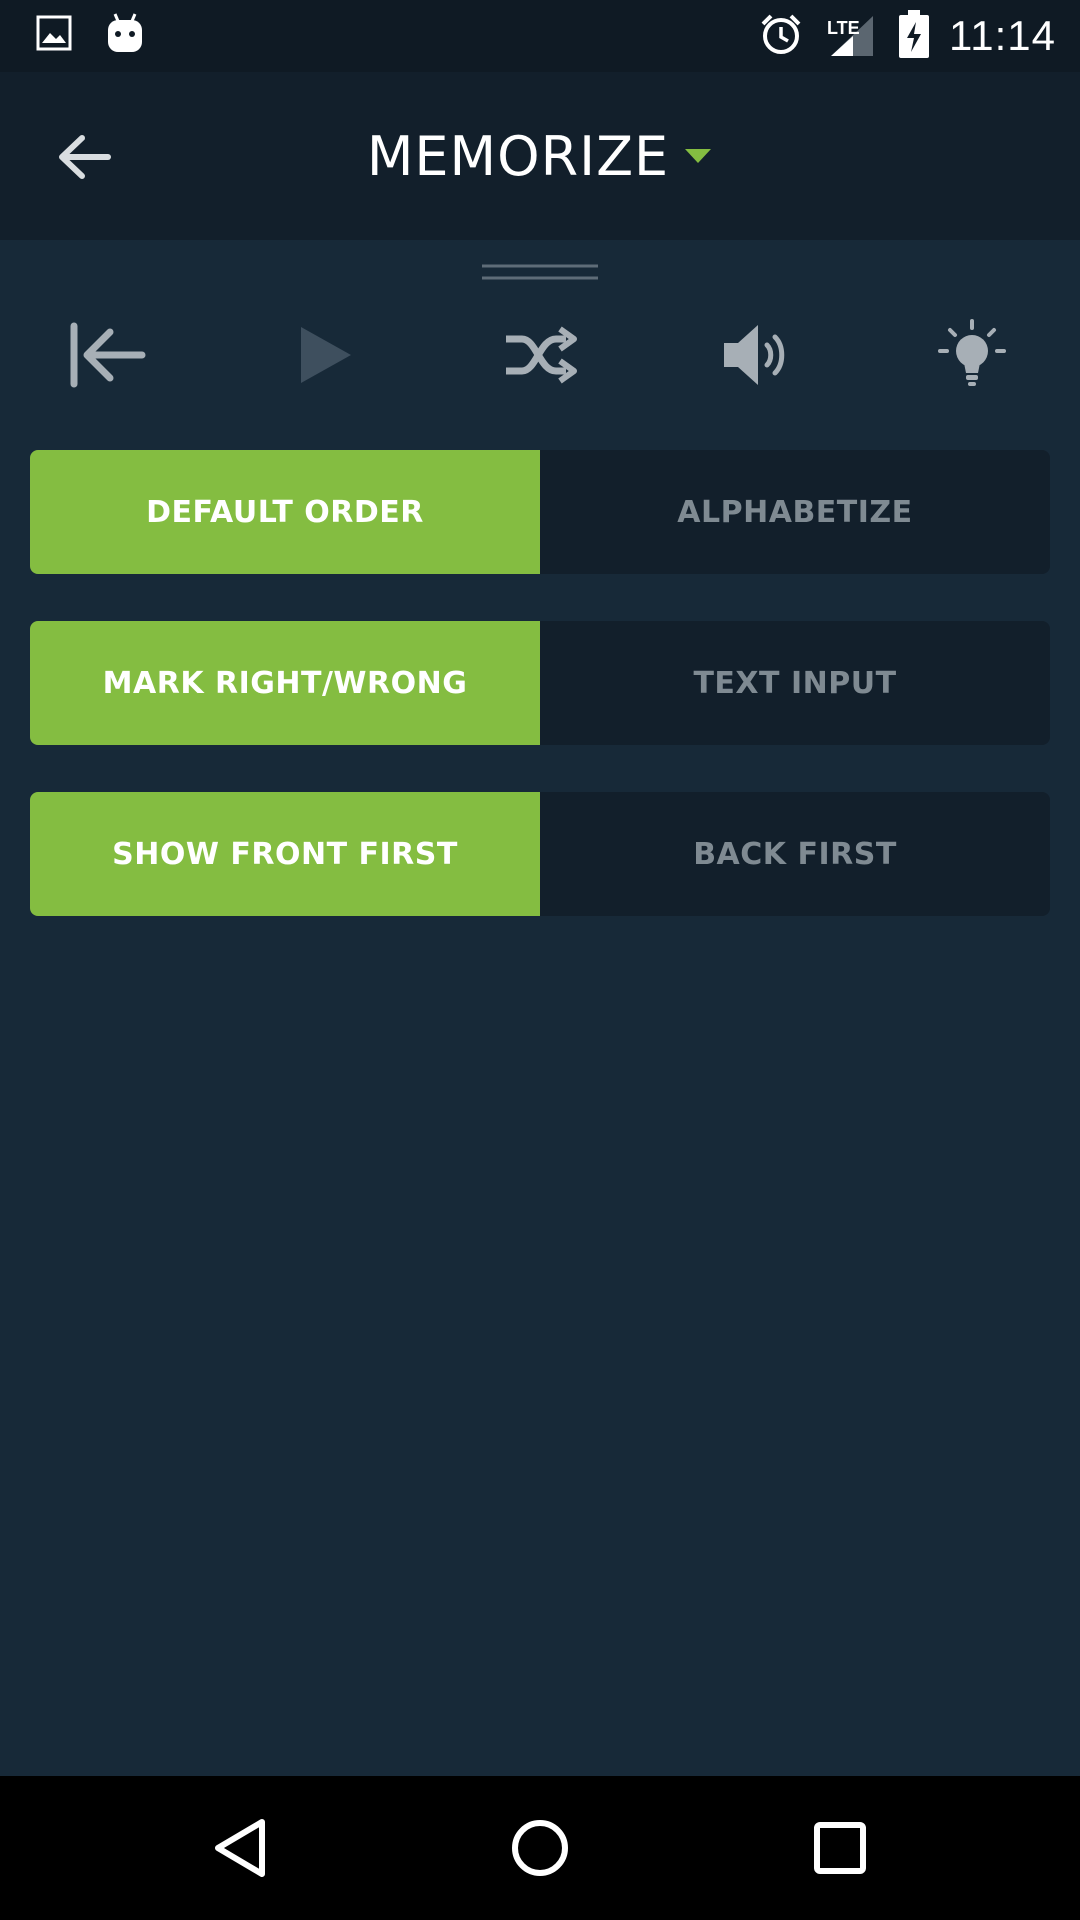 Image resolution: width=1080 pixels, height=1920 pixels. What do you see at coordinates (972, 352) in the screenshot?
I see `lightbulb-icon` at bounding box center [972, 352].